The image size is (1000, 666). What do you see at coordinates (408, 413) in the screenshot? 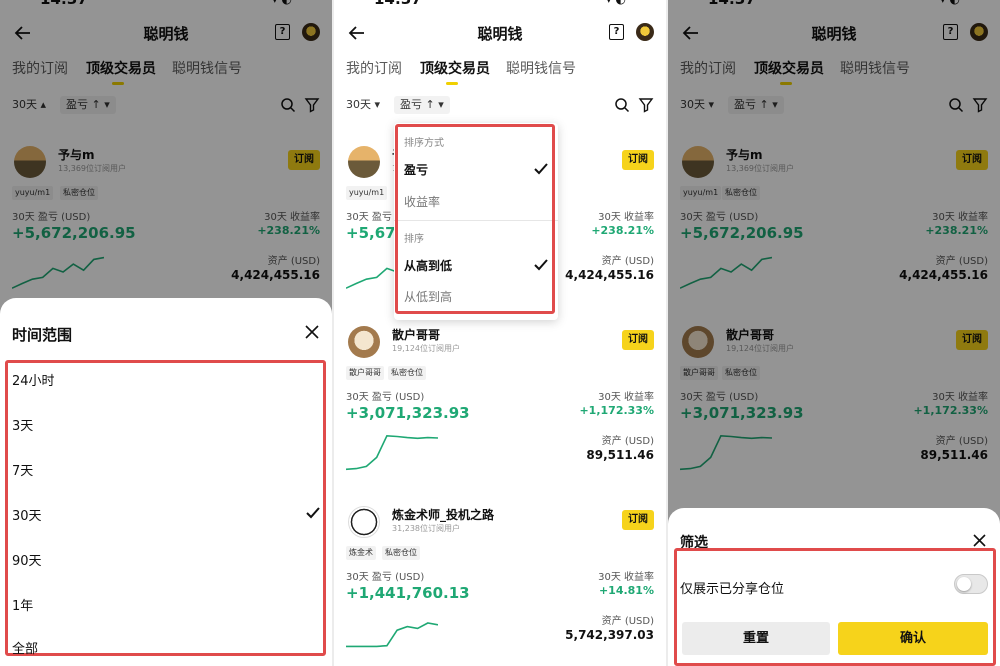
I see `pnl-value: +3,071,323.93` at bounding box center [408, 413].